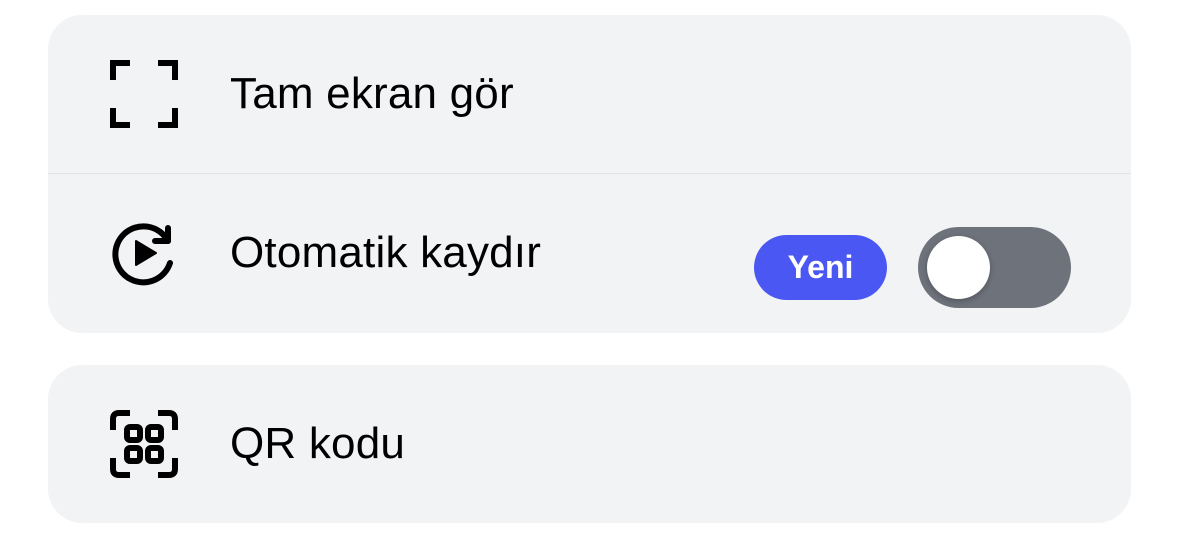 Image resolution: width=1179 pixels, height=538 pixels. What do you see at coordinates (144, 444) in the screenshot?
I see `qr-code-icon` at bounding box center [144, 444].